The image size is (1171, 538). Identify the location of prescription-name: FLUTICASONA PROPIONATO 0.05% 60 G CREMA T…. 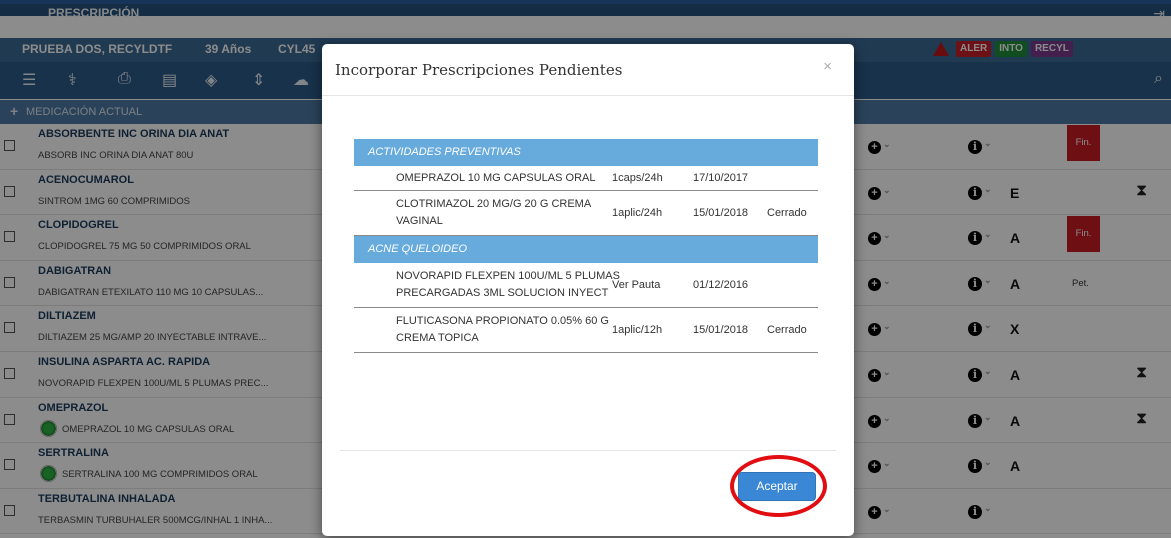
(502, 329).